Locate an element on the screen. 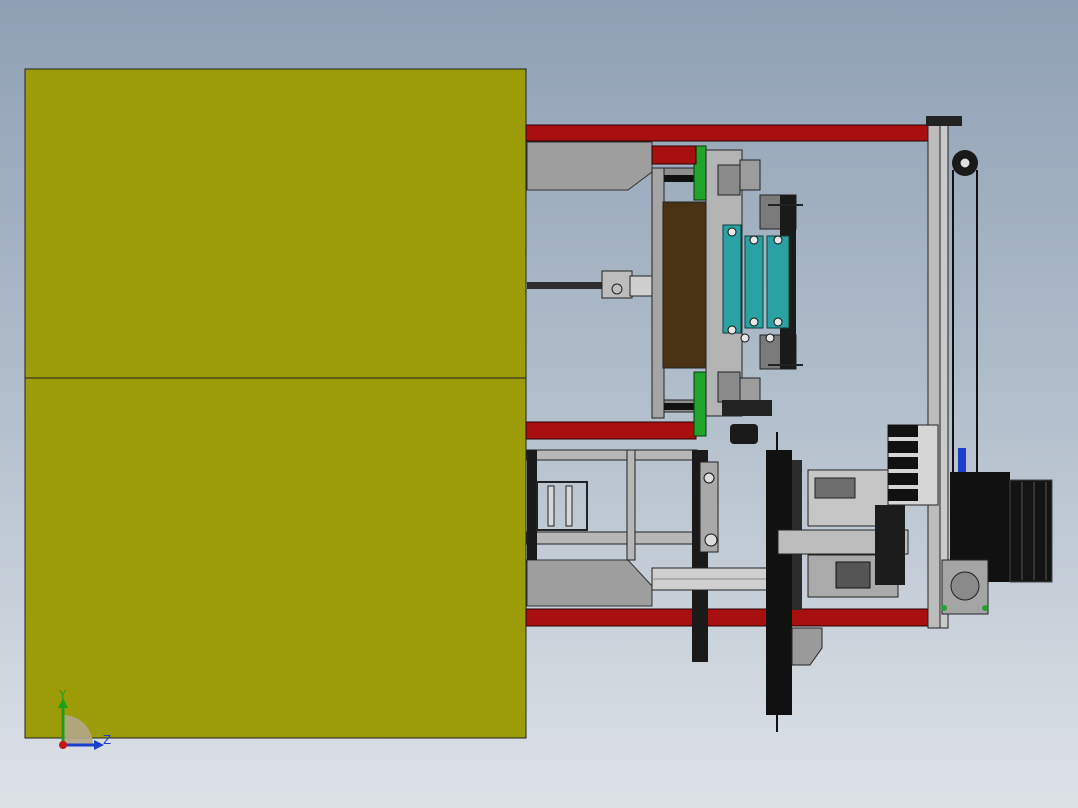 This screenshot has height=808, width=1078. valve-stack is located at coordinates (903, 463).